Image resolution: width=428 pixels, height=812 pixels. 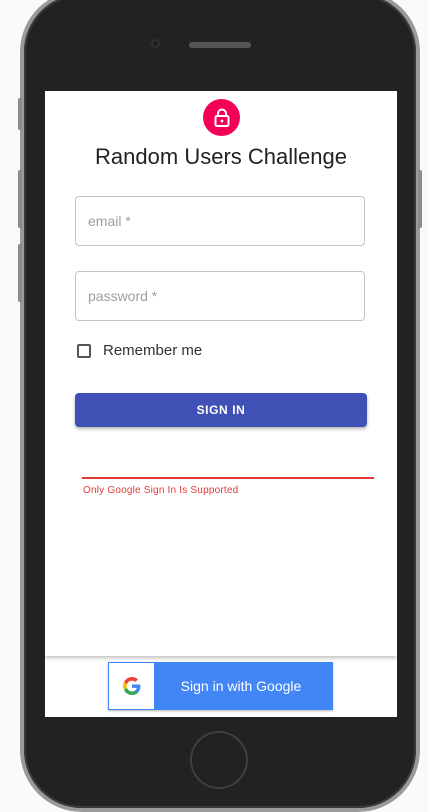 I want to click on page-title: Random Users Challenge, so click(x=221, y=156).